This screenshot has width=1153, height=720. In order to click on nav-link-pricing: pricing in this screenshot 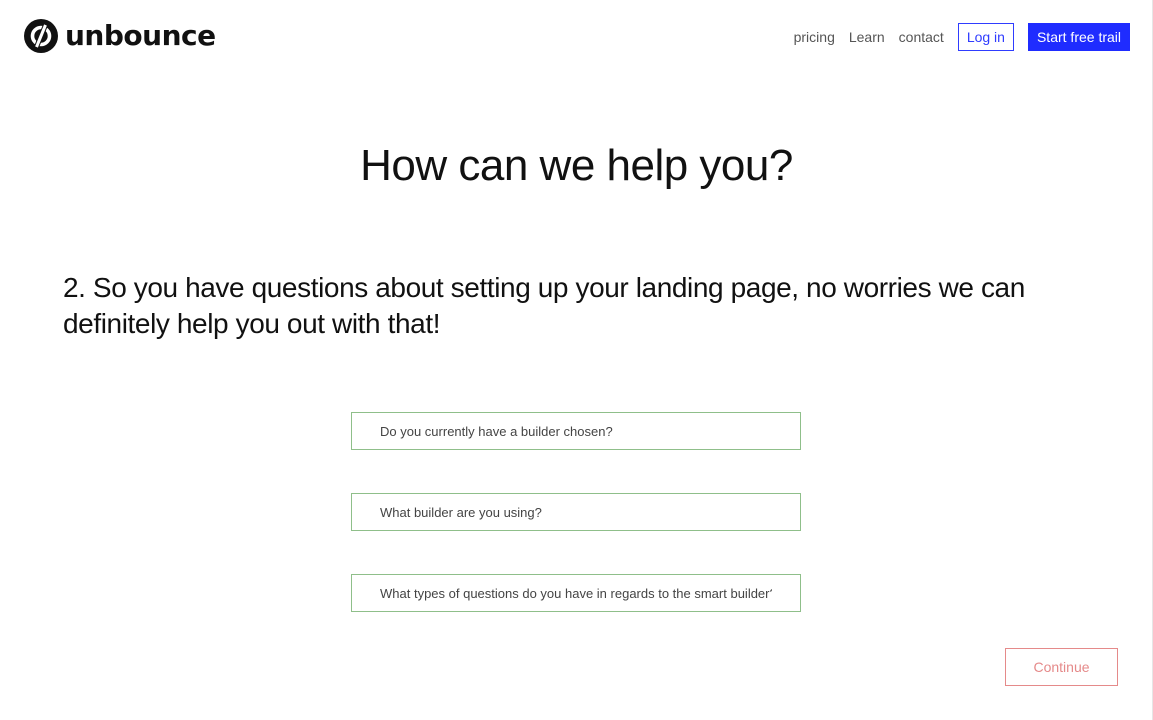, I will do `click(814, 37)`.